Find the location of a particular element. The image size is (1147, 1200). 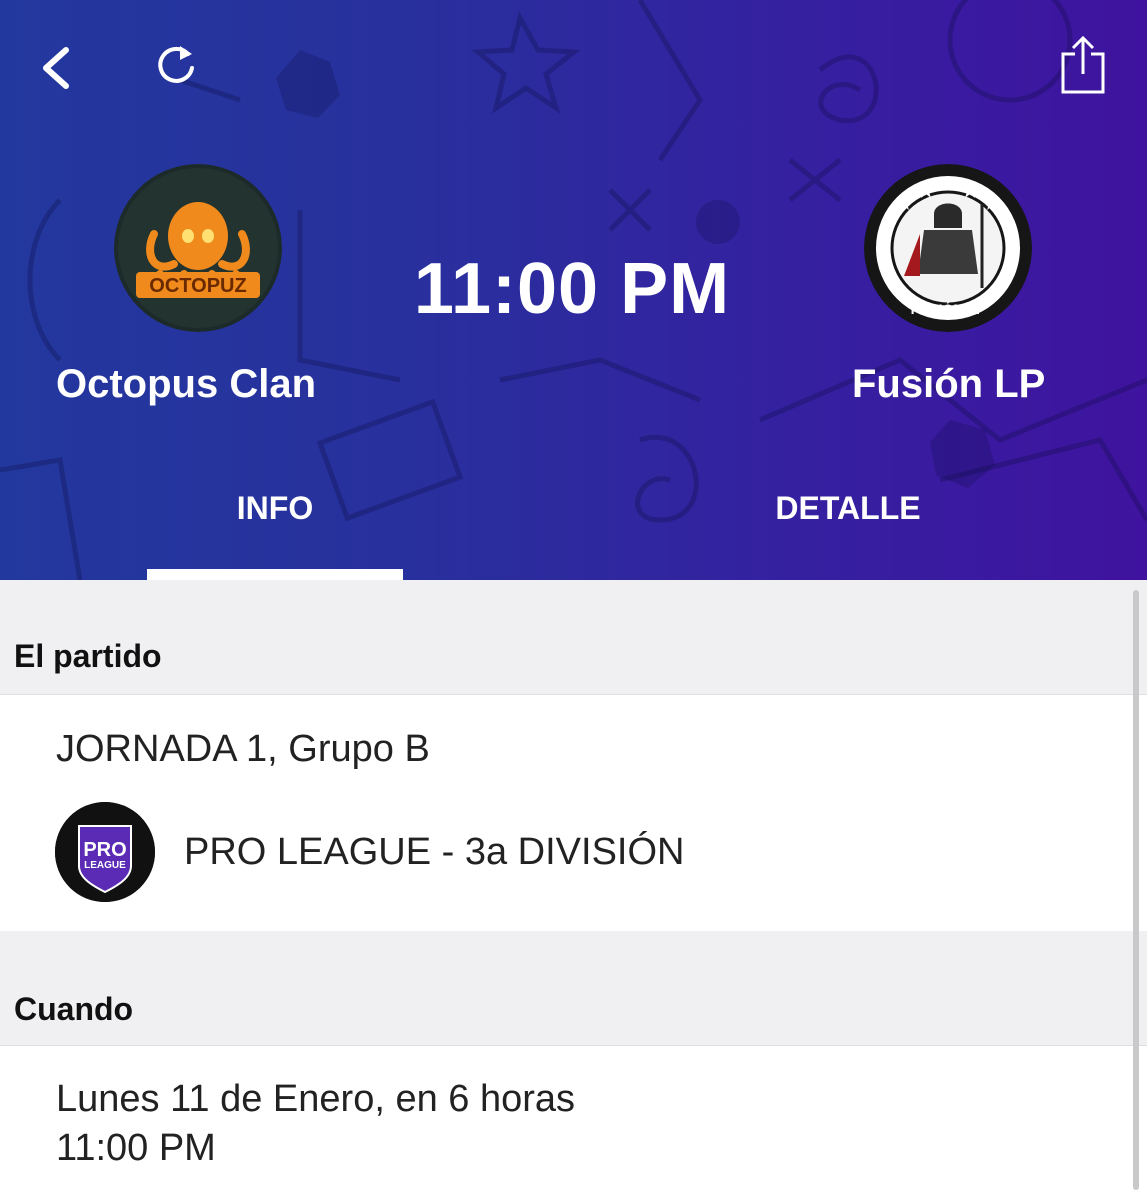

home-team-logo: OCTOPUZ is located at coordinates (198, 248).